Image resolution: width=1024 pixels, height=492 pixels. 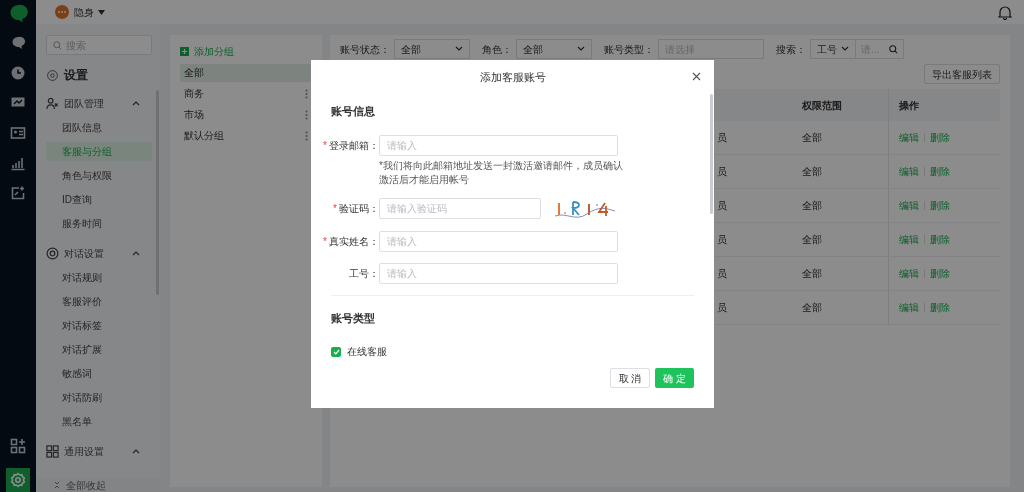 I want to click on group-item: 默认分组, so click(x=246, y=135).